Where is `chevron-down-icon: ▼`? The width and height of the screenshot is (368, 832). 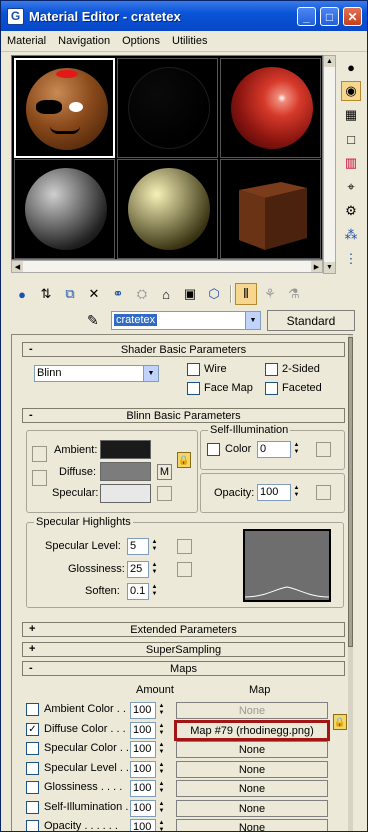 chevron-down-icon: ▼ is located at coordinates (150, 373).